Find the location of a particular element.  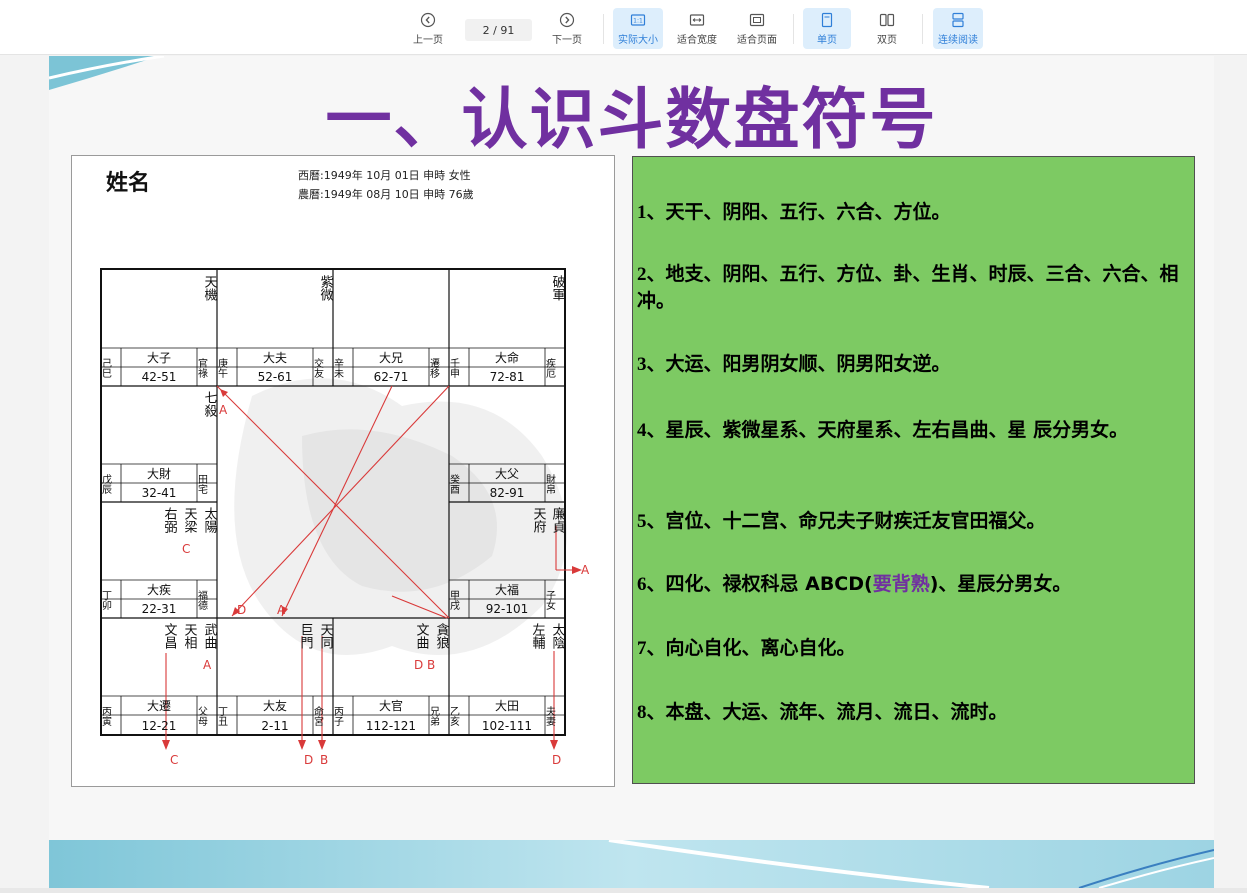

actual-size-icon: 1:1 is located at coordinates (638, 19).